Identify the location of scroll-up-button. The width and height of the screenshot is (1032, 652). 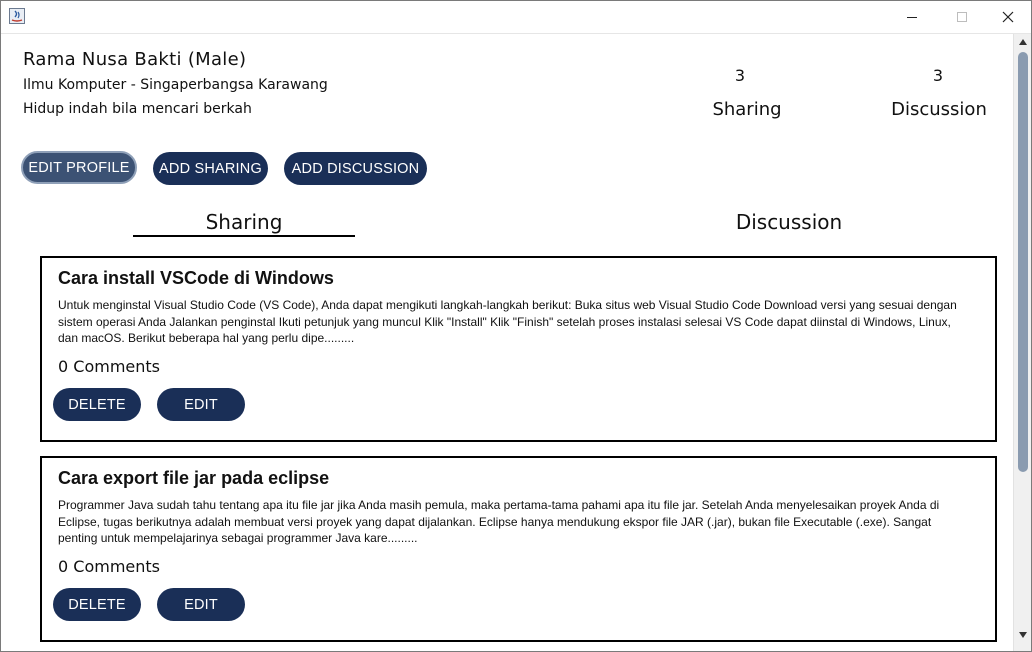
(1022, 42).